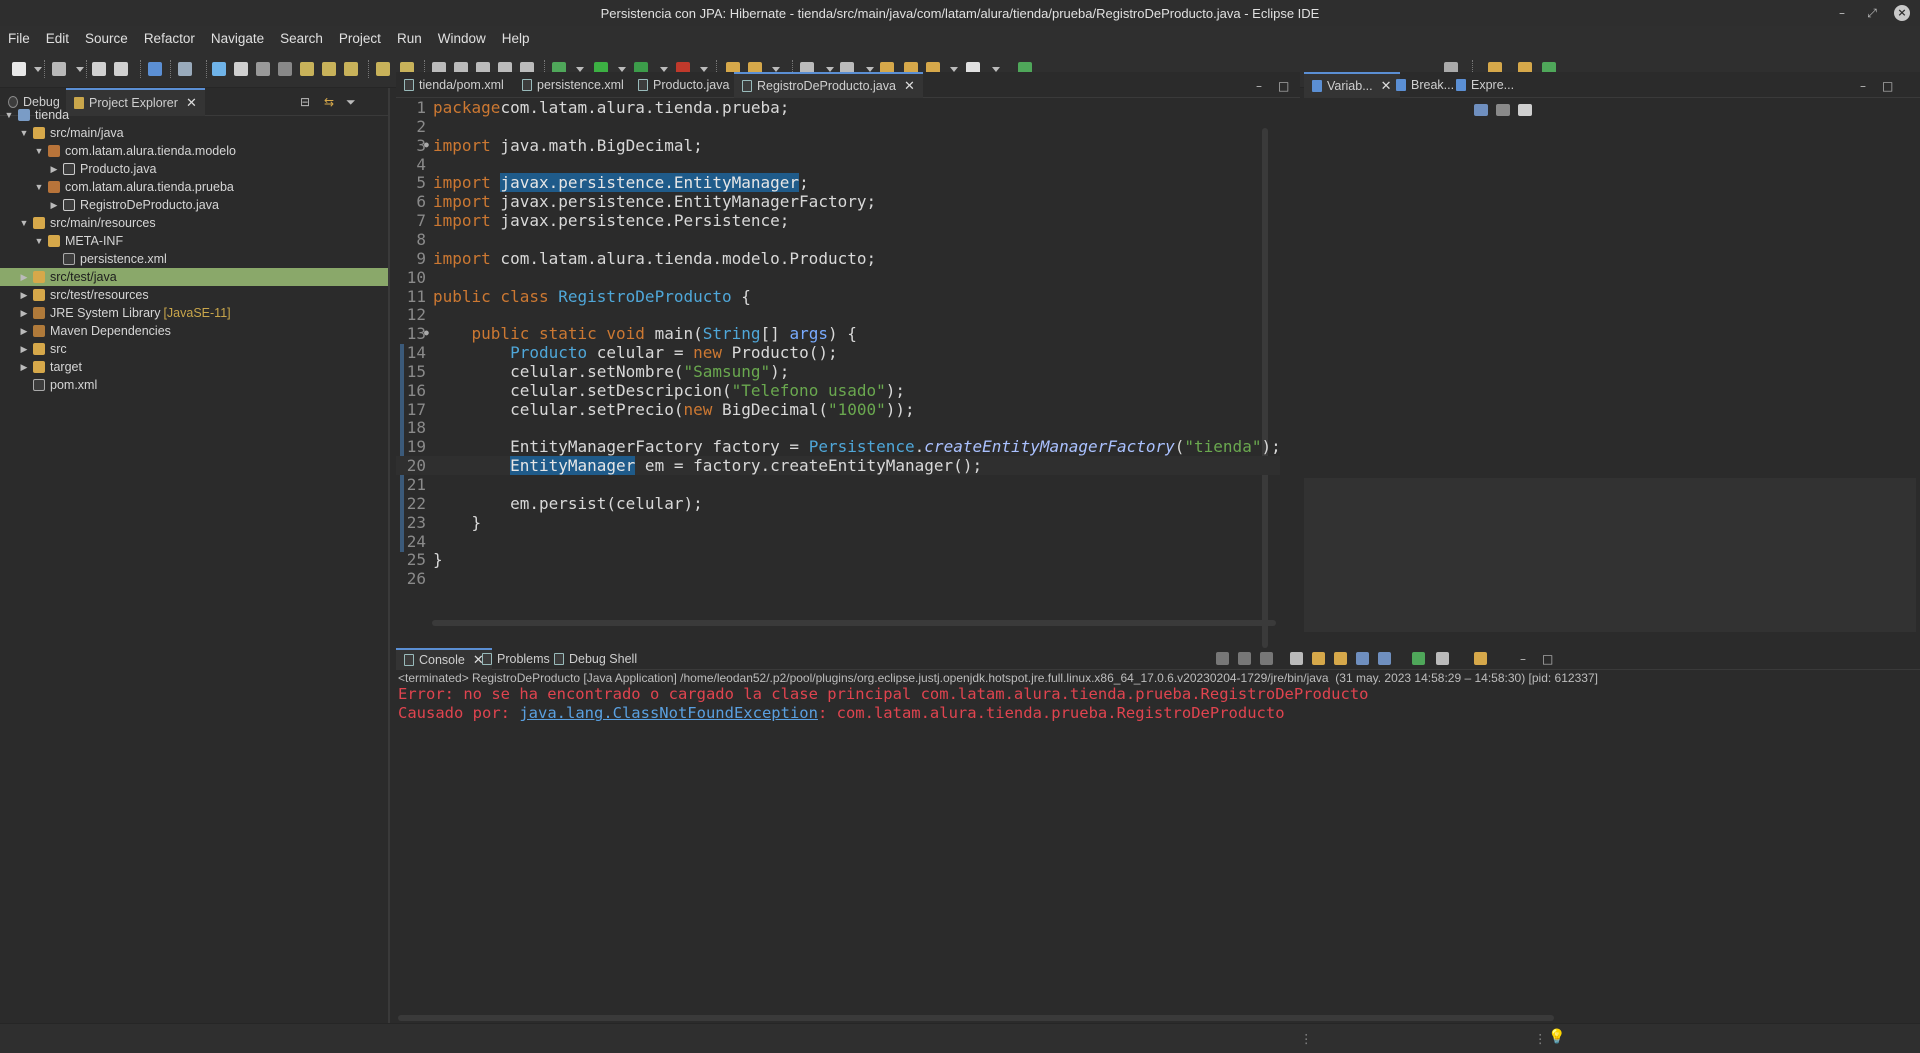 This screenshot has height=1053, width=1920. Describe the element at coordinates (106, 38) in the screenshot. I see `menu-source: Source` at that location.